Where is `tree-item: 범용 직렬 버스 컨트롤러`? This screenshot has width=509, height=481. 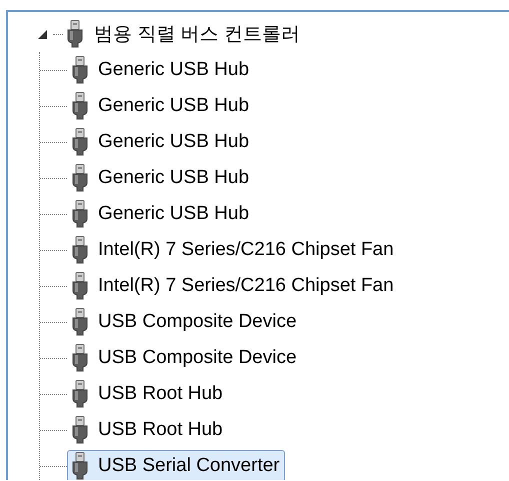 tree-item: 범용 직렬 버스 컨트롤러 is located at coordinates (194, 34).